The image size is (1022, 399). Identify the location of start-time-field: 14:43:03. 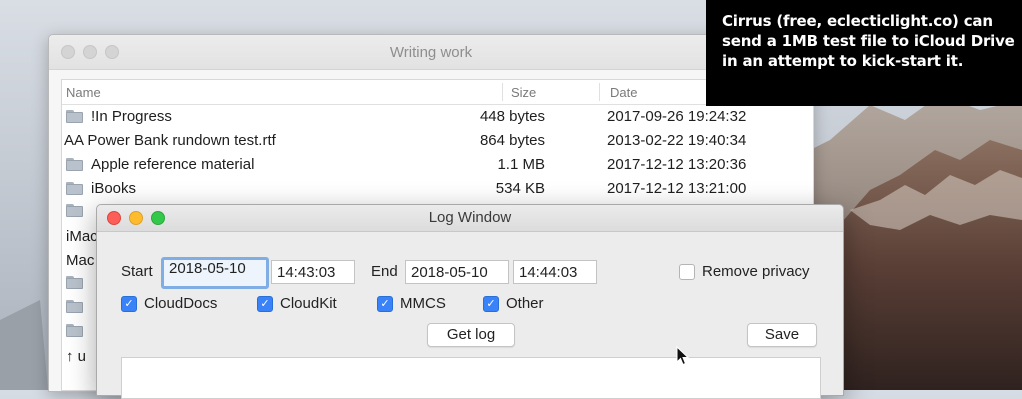
(313, 272).